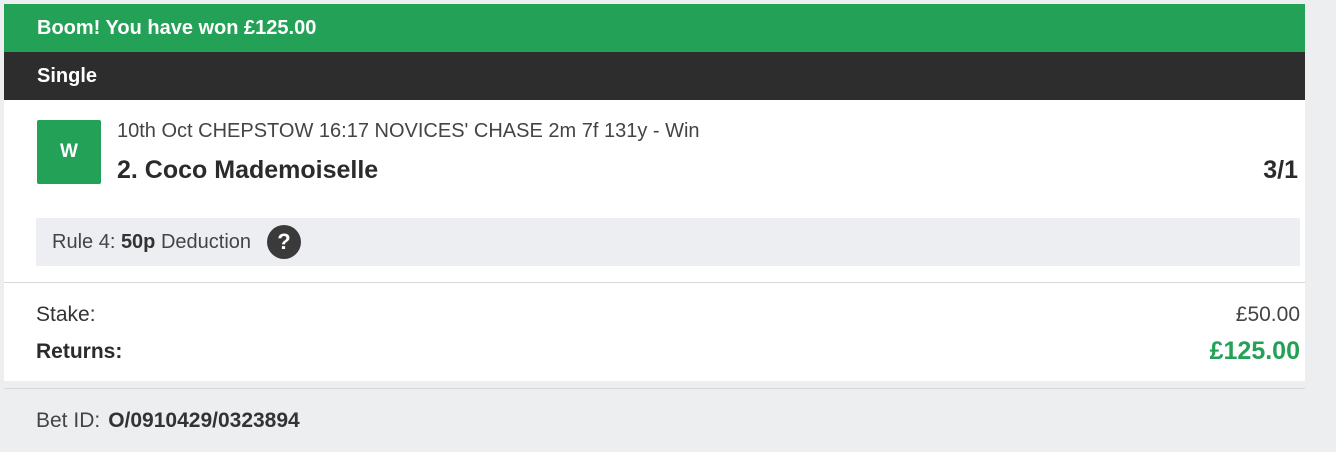  What do you see at coordinates (668, 242) in the screenshot?
I see `rule4-notice: Rule 4: 50p Deduction ?` at bounding box center [668, 242].